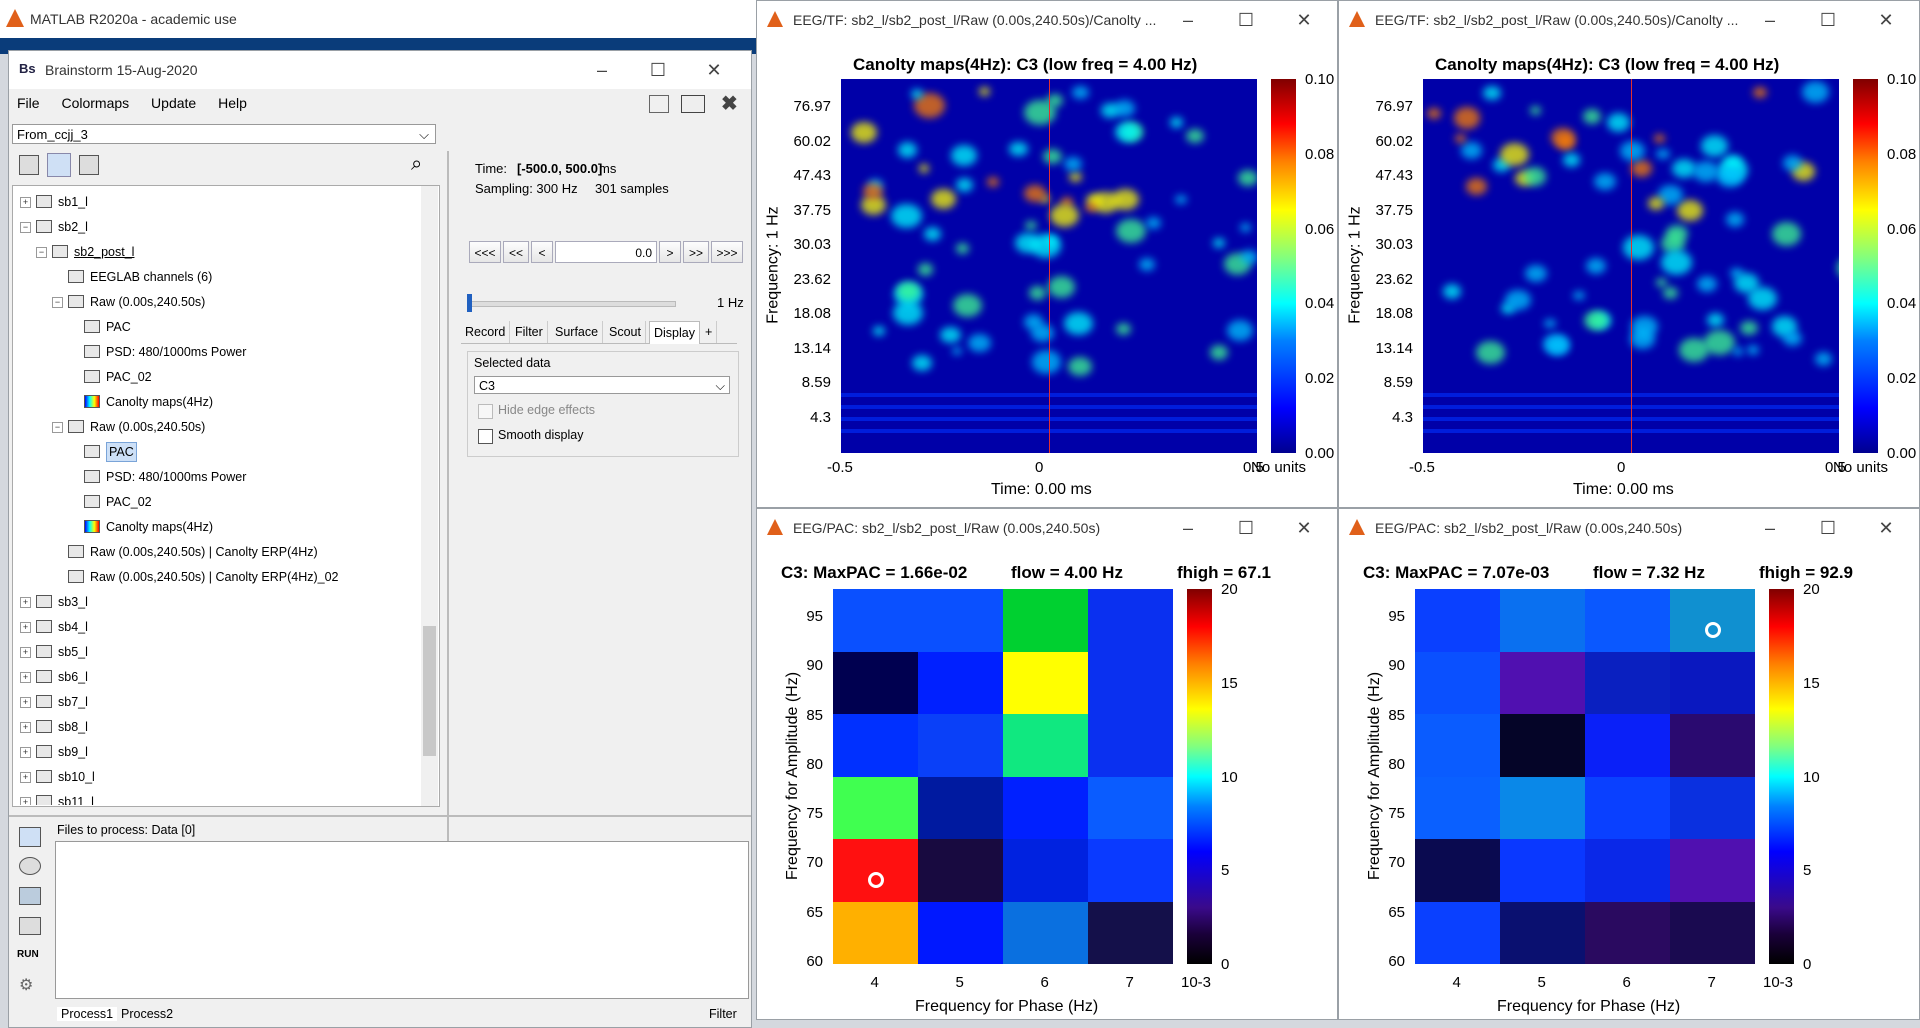 This screenshot has height=1028, width=1920. Describe the element at coordinates (212, 702) in the screenshot. I see `tree-item: + sb7_l` at that location.